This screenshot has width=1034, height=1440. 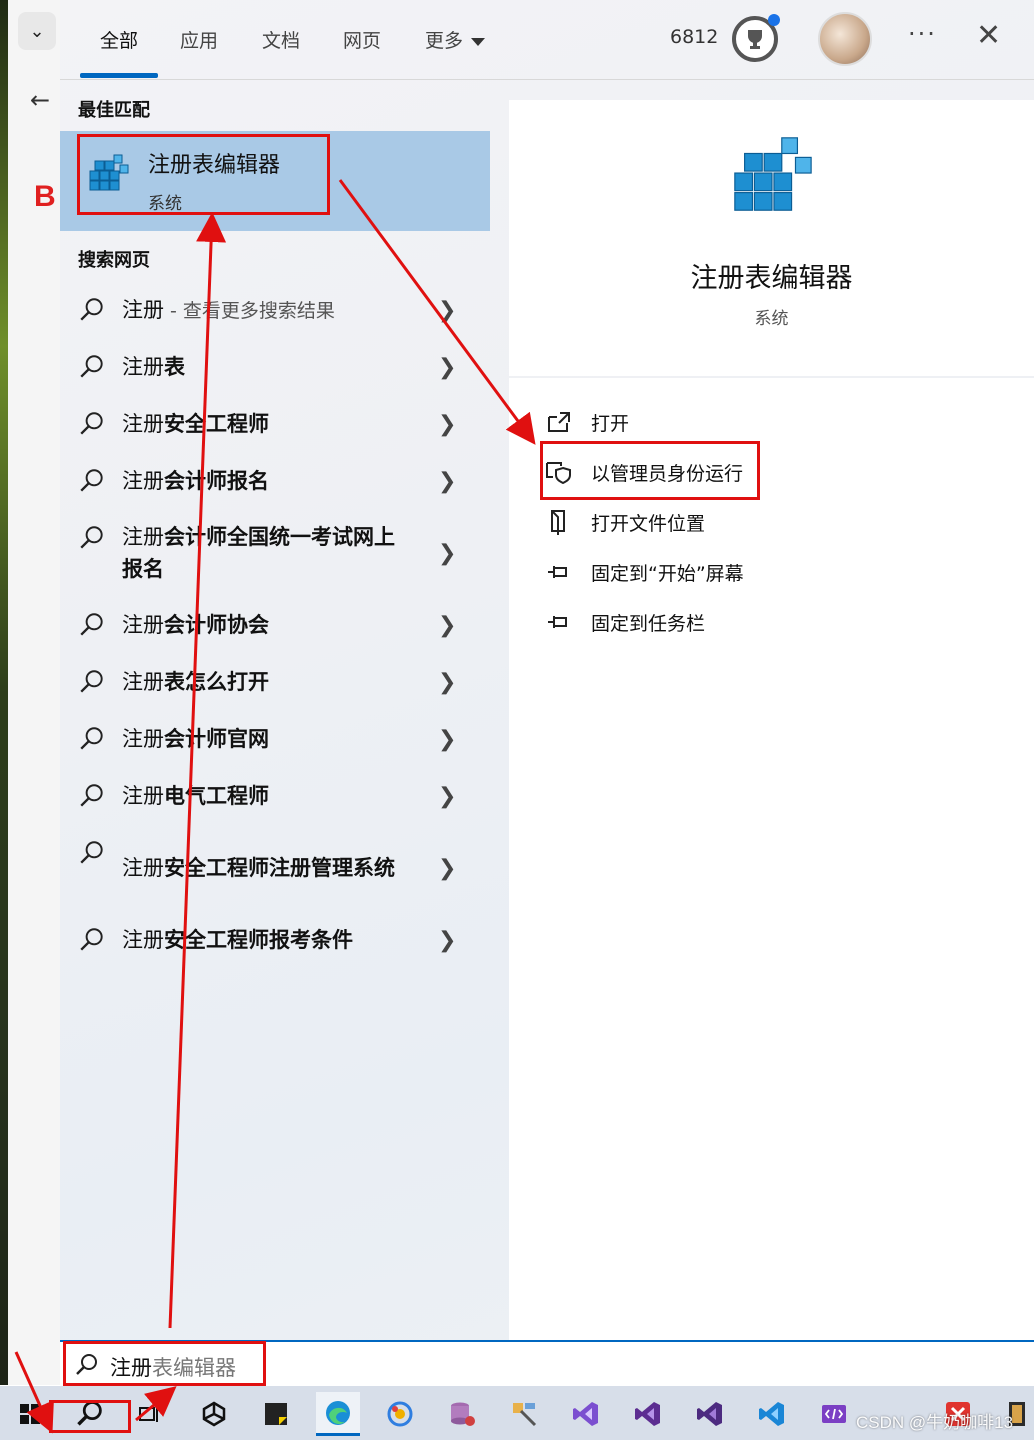 I want to click on web-suggestion-item: 注册安全工程师注册管理系统 ❯, so click(x=275, y=868).